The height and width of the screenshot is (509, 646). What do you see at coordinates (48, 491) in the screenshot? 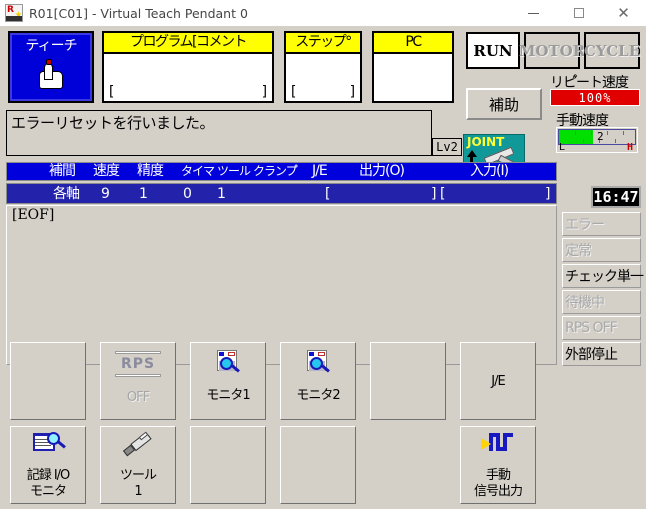
I see `fkey-bottom-record-io-label-2: モニタ` at bounding box center [48, 491].